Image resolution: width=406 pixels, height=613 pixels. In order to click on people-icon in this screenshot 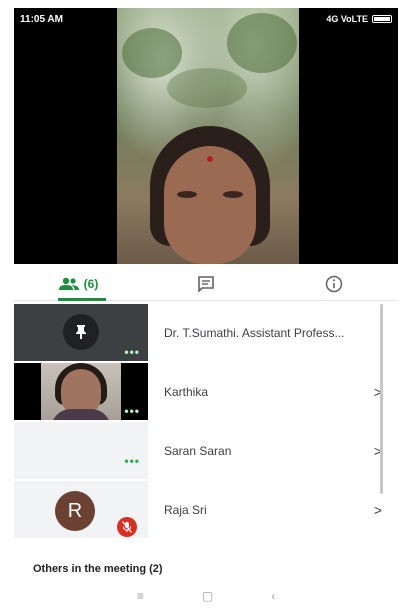, I will do `click(68, 283)`.